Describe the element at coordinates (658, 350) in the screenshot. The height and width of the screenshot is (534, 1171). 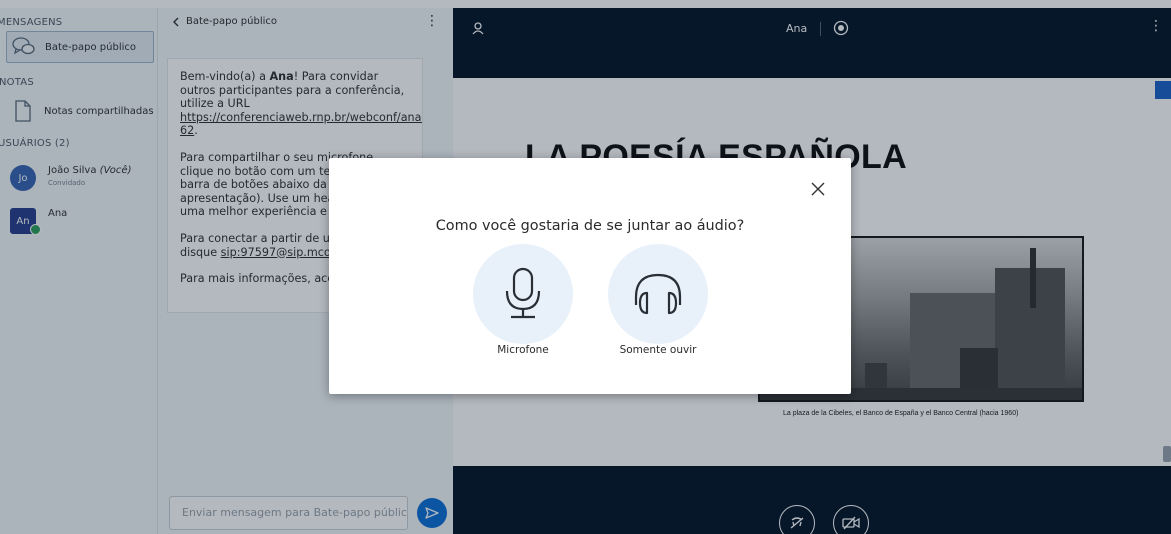
I see `listen-only-option-label: Somente ouvir` at that location.